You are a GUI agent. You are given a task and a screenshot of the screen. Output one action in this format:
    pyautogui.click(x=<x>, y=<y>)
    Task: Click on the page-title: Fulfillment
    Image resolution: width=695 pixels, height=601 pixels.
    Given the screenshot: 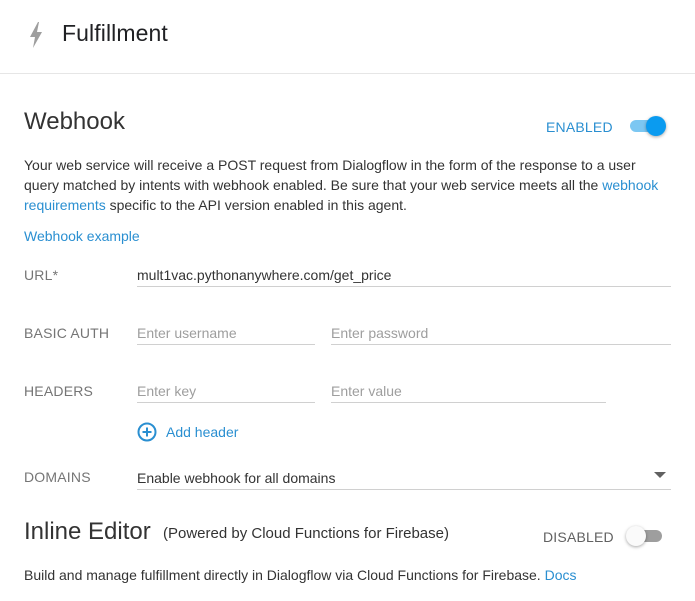 What is the action you would take?
    pyautogui.click(x=115, y=33)
    